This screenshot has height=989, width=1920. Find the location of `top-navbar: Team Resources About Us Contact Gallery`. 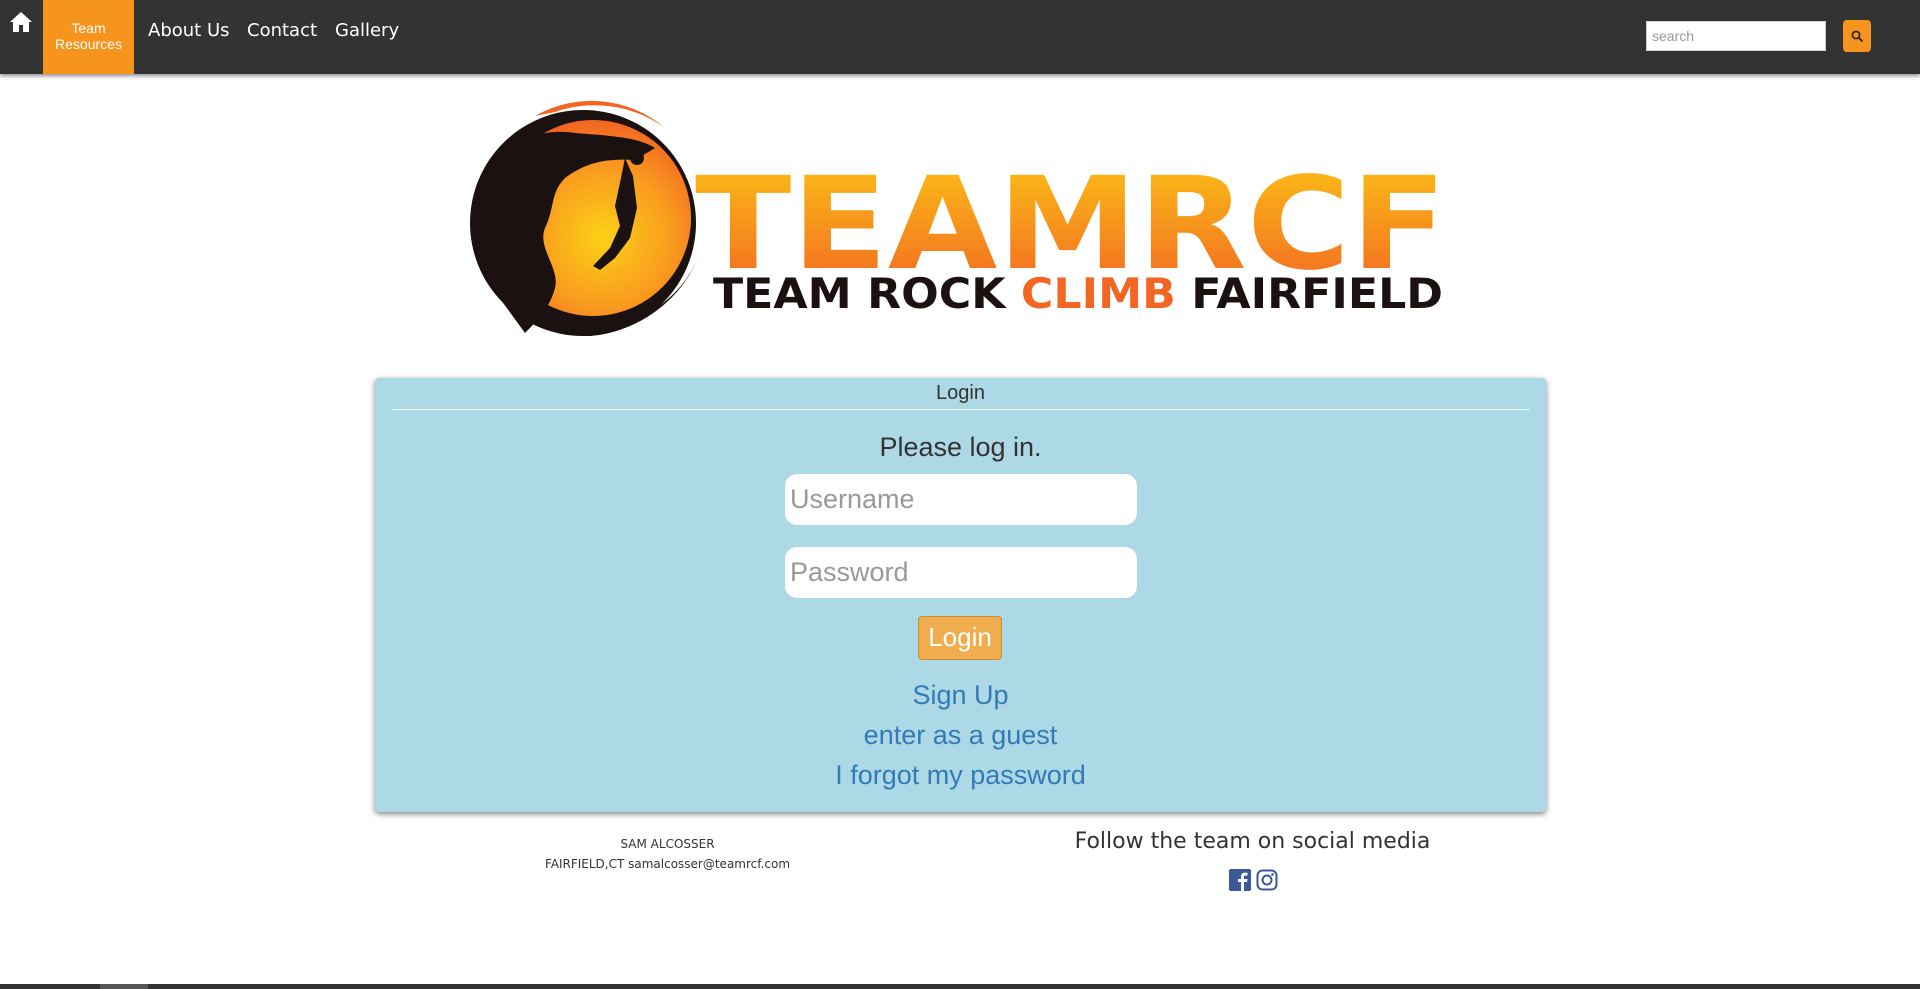

top-navbar: Team Resources About Us Contact Gallery is located at coordinates (960, 37).